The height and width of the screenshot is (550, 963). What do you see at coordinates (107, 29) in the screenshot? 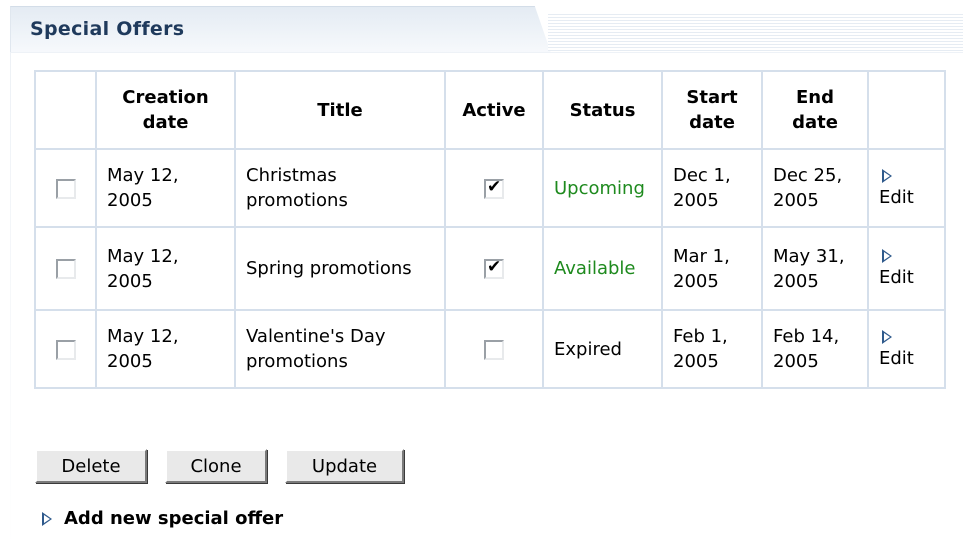
I see `page-title: Special Offers` at bounding box center [107, 29].